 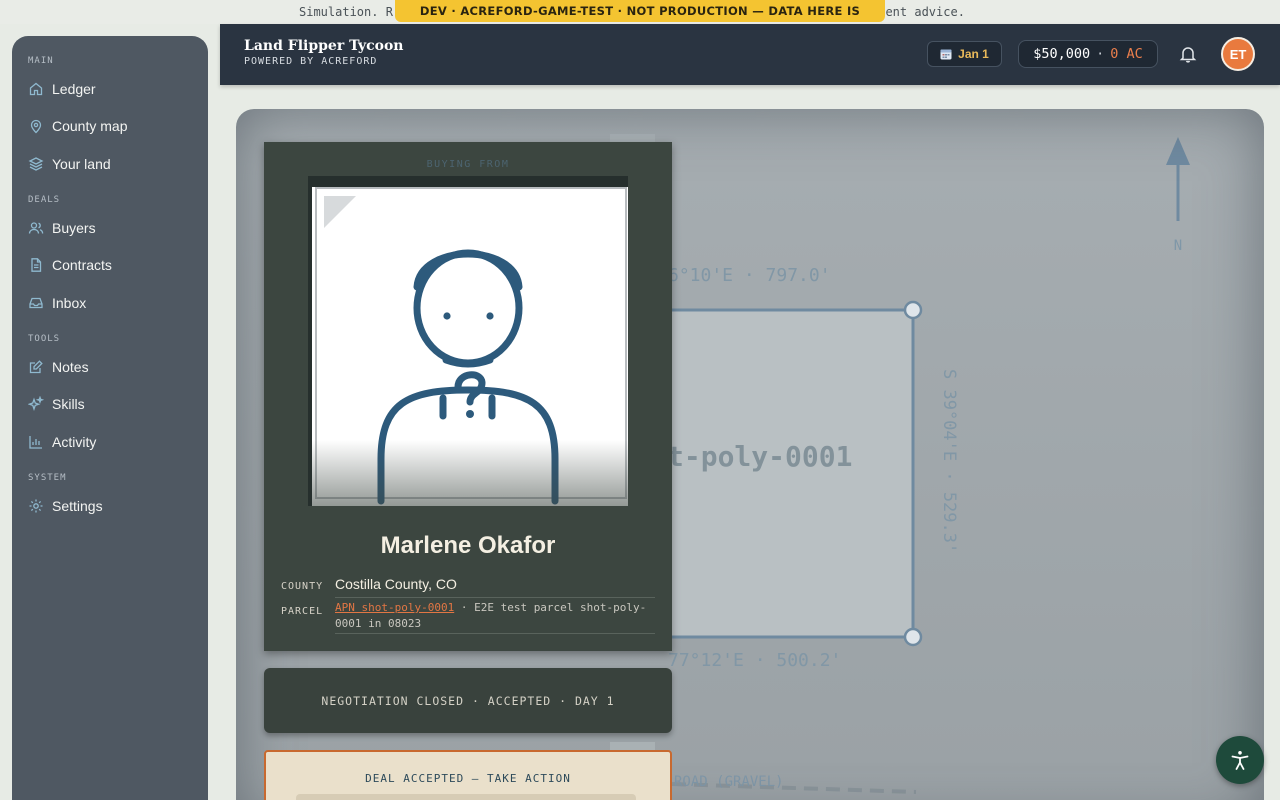 I want to click on sidebar-item-label: Buyers, so click(x=74, y=228).